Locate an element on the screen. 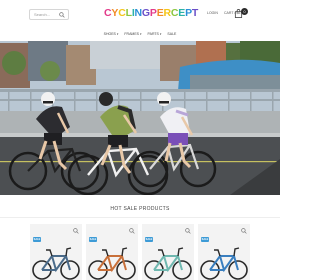 Image resolution: width=320 pixels, height=280 pixels. nav-item-label: SALE is located at coordinates (172, 34).